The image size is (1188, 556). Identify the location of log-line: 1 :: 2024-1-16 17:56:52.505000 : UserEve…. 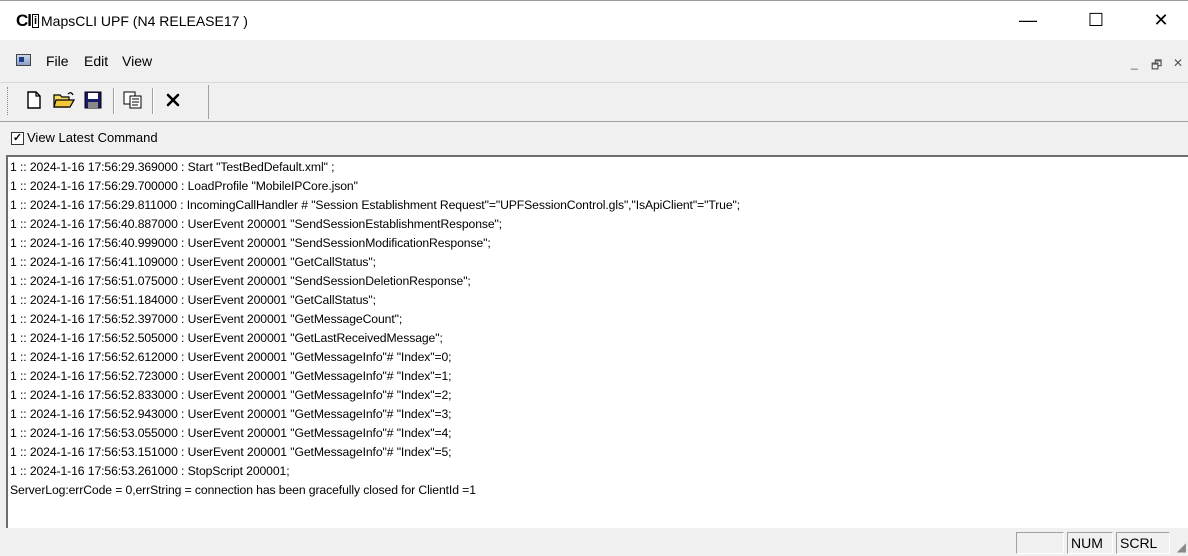
(226, 338).